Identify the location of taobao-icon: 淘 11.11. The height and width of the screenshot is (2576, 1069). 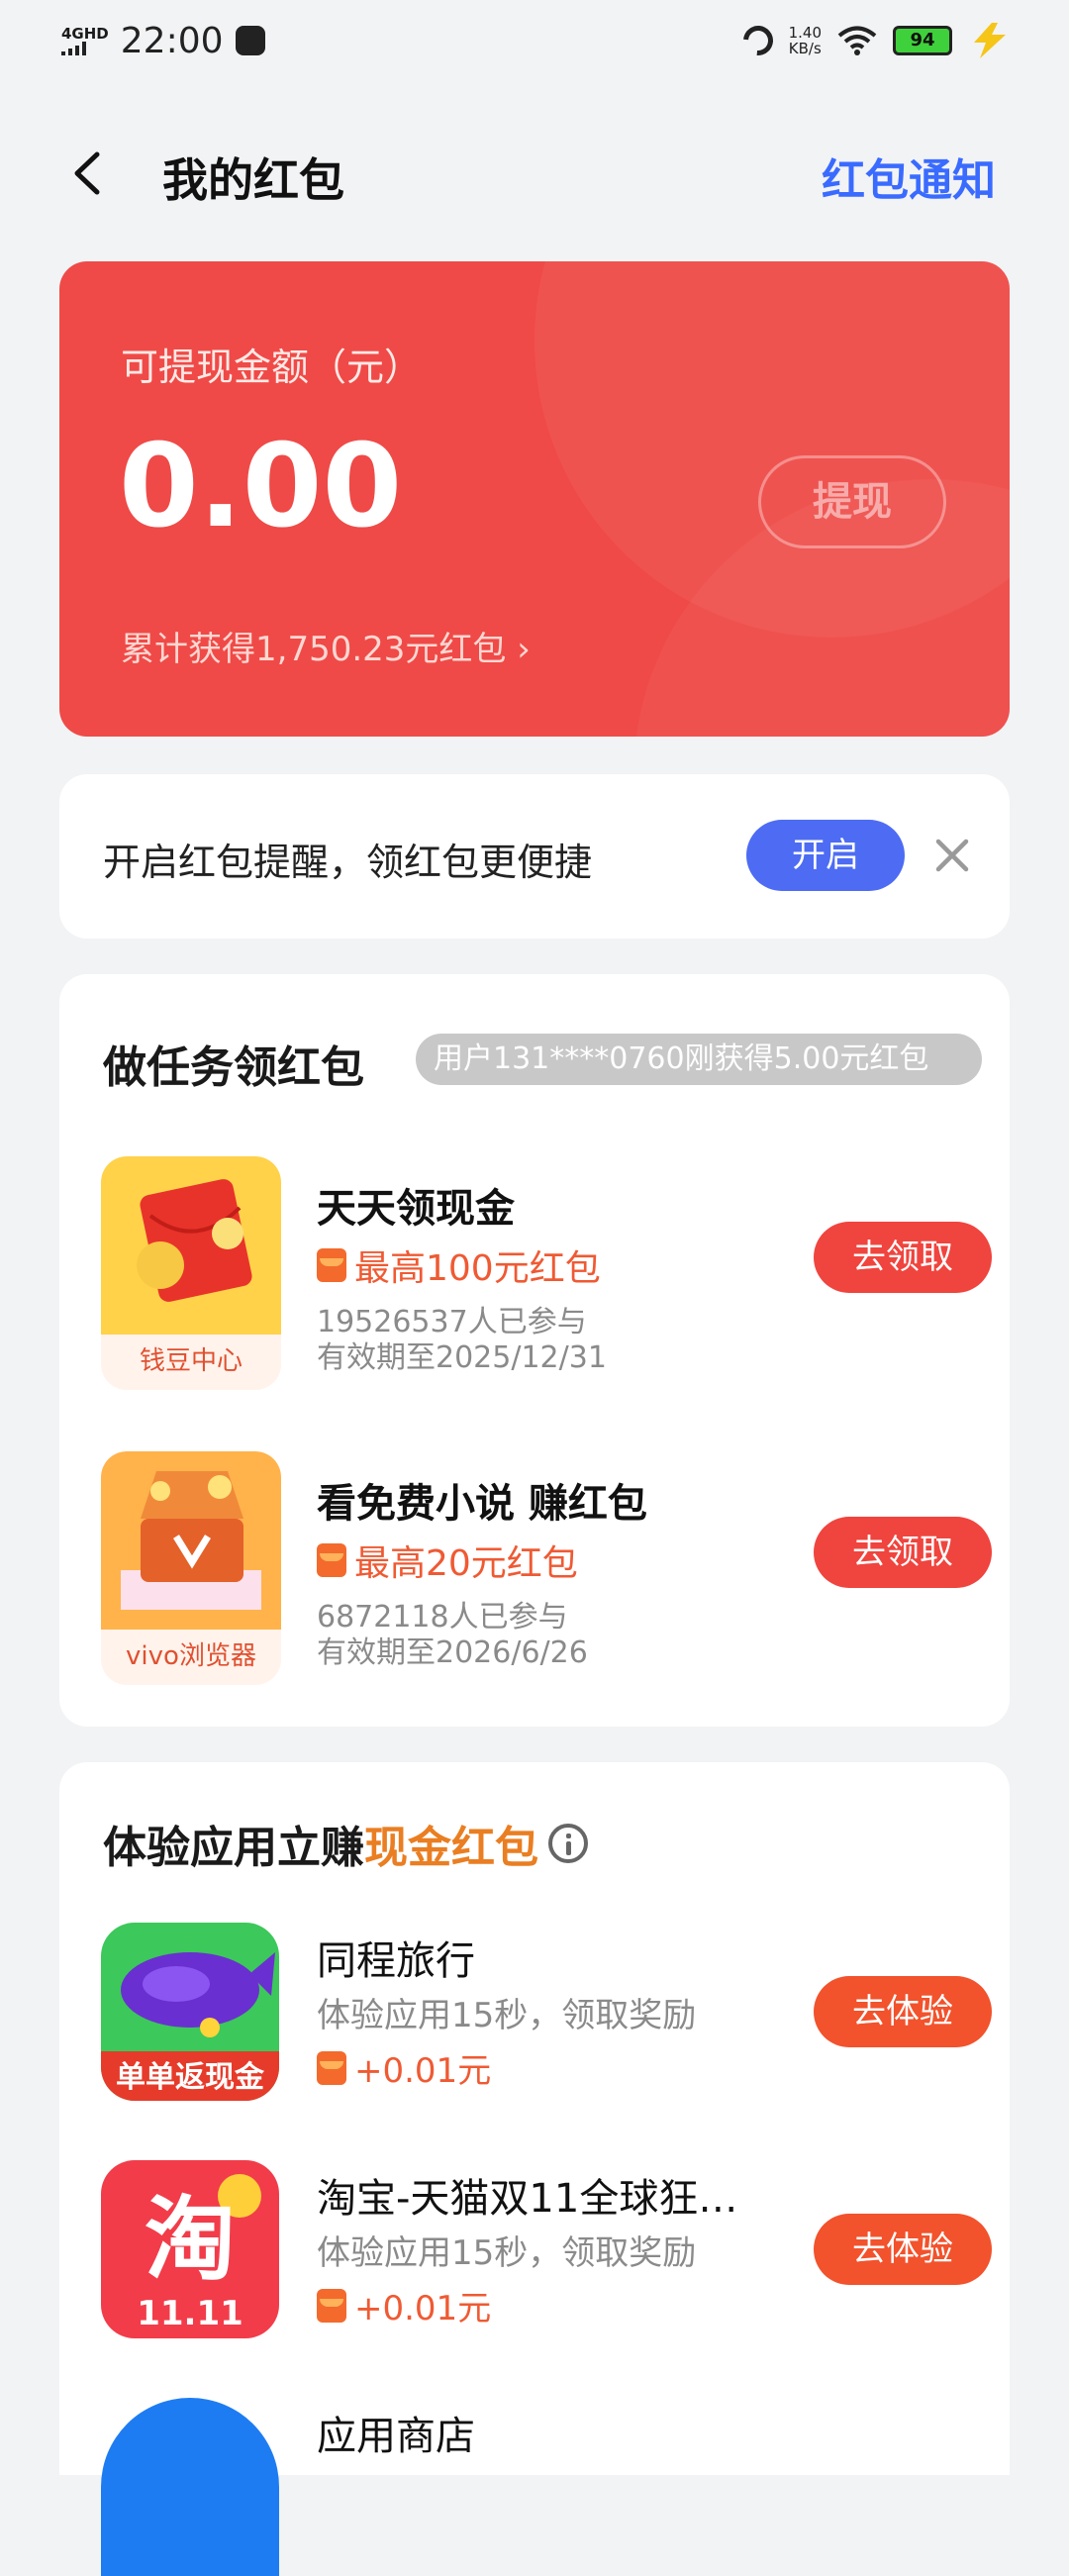
(190, 2249).